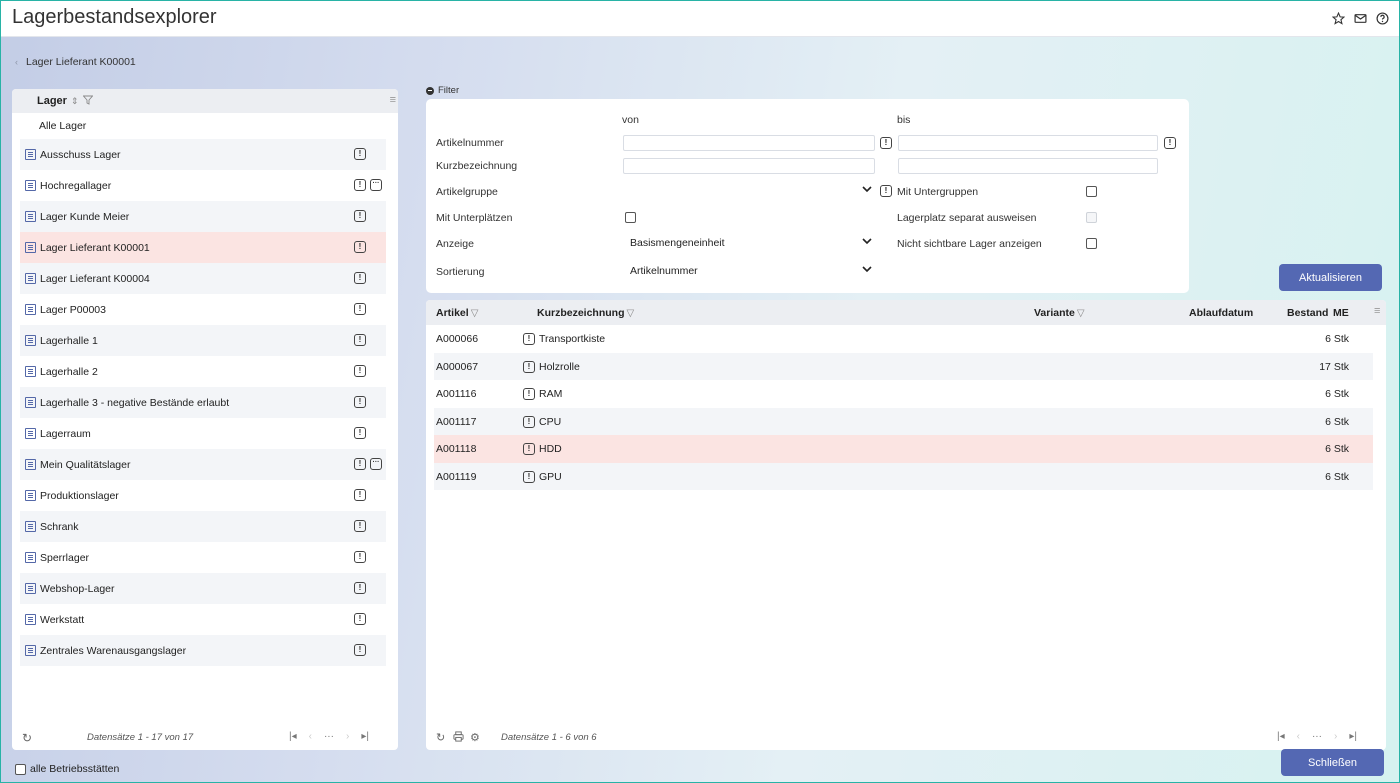  I want to click on filter-funnel-icon, so click(88, 101).